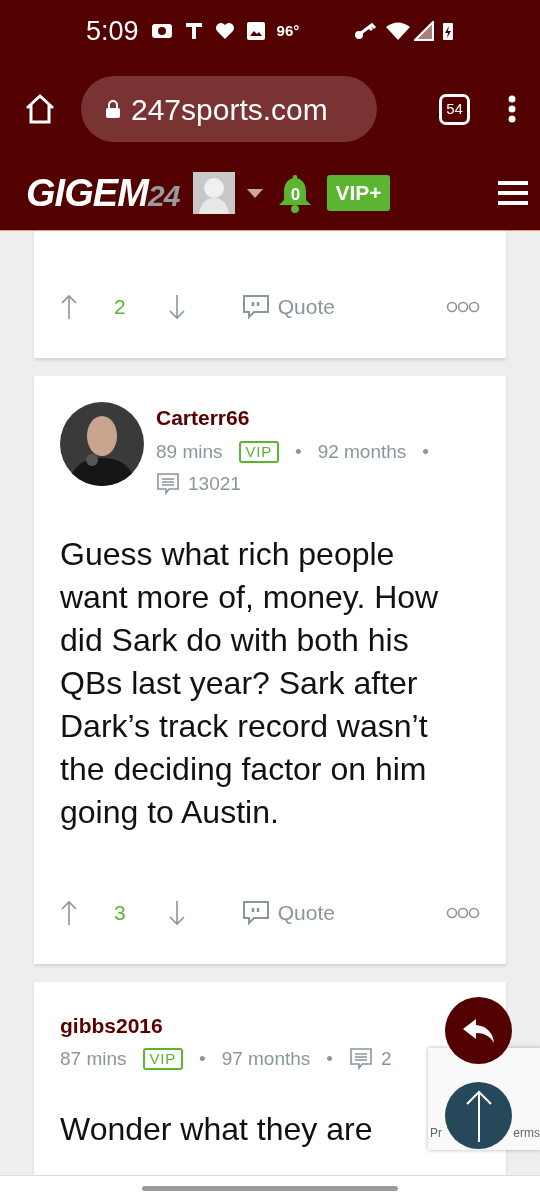 The width and height of the screenshot is (540, 1200). I want to click on user-avatar, so click(214, 193).